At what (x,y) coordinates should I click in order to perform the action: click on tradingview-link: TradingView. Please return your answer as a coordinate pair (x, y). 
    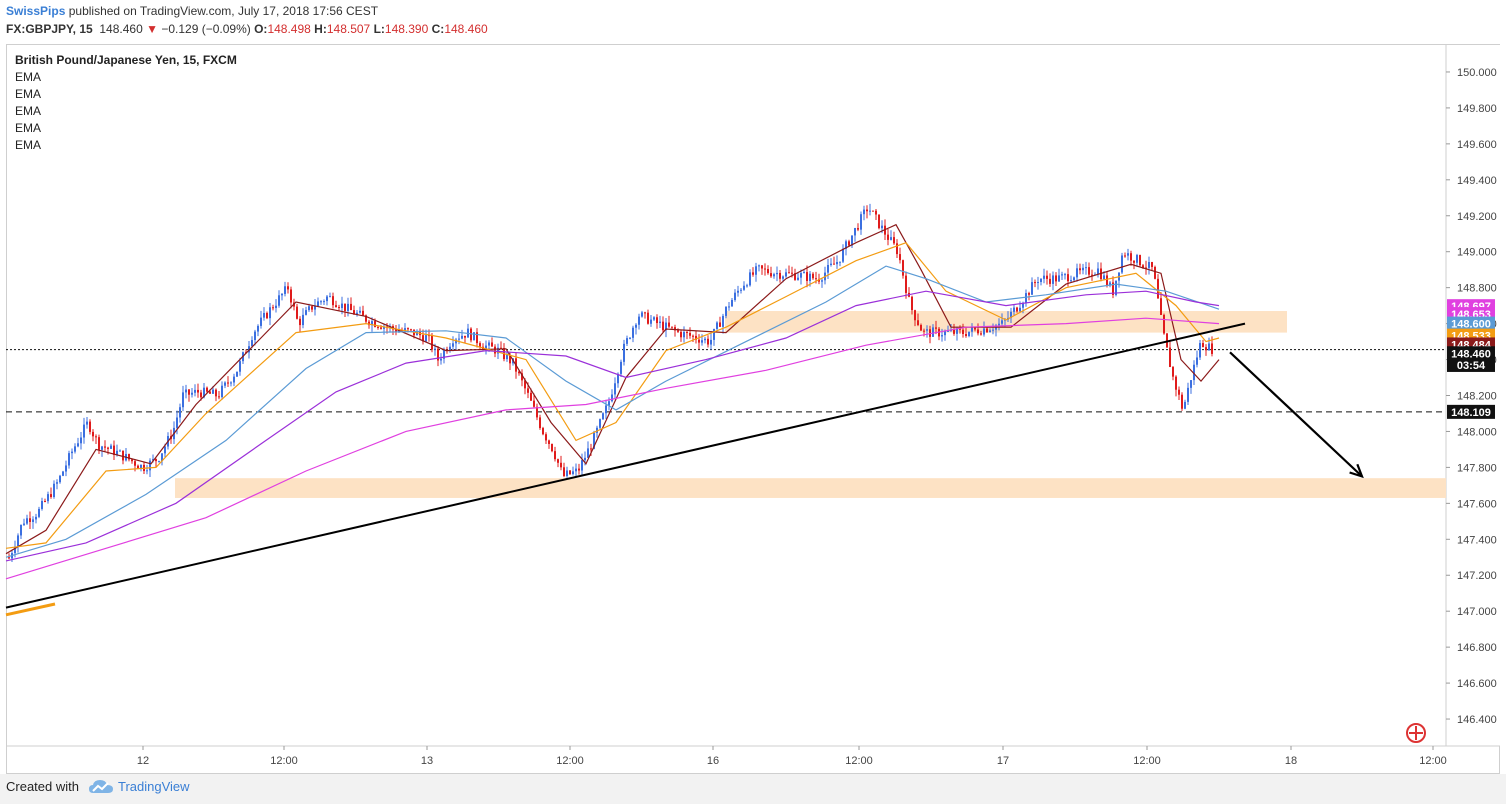
    Looking at the image, I should click on (154, 786).